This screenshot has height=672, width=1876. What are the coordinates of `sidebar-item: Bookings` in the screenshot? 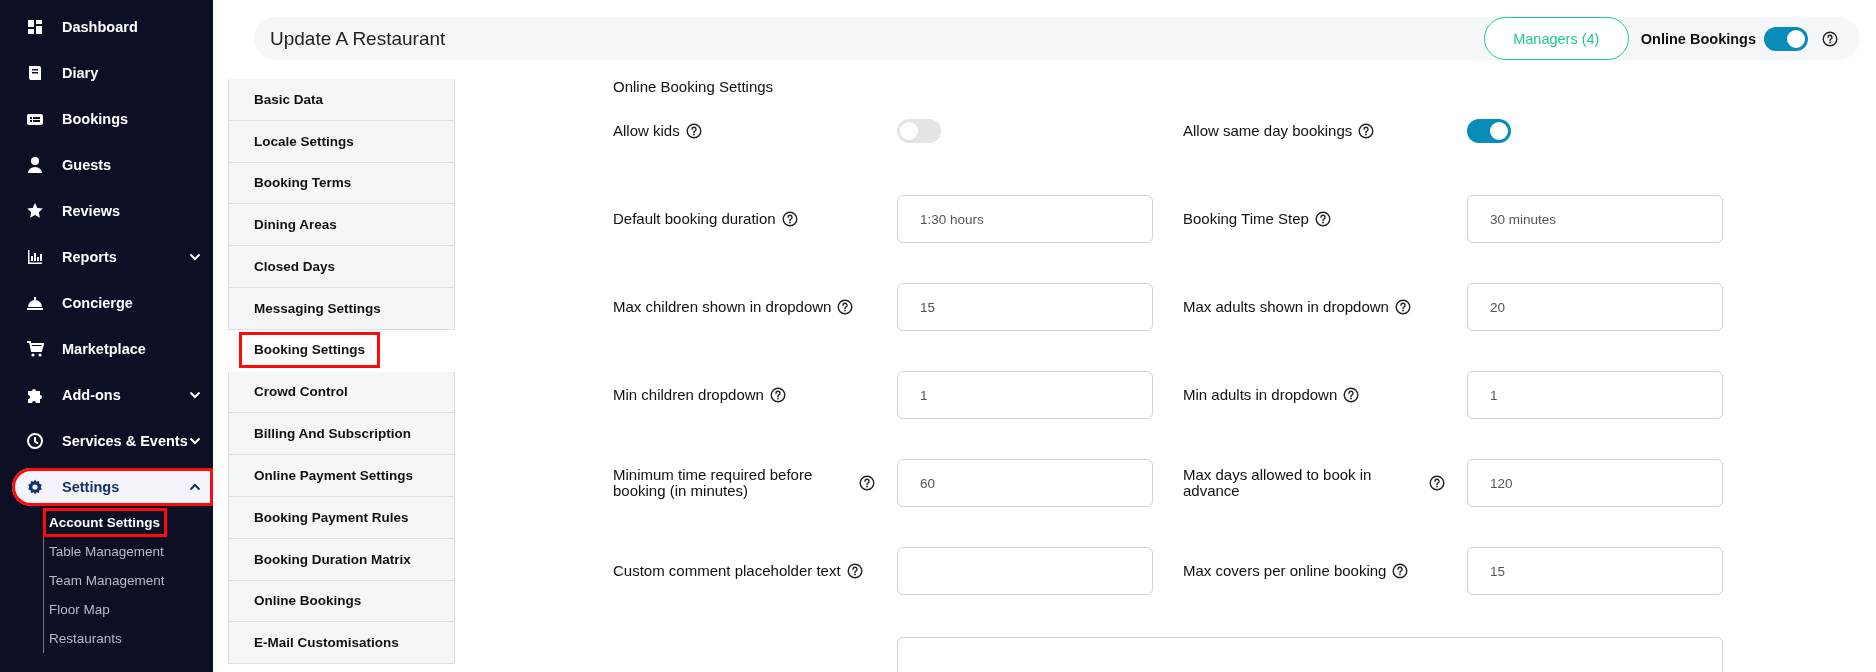 It's located at (106, 119).